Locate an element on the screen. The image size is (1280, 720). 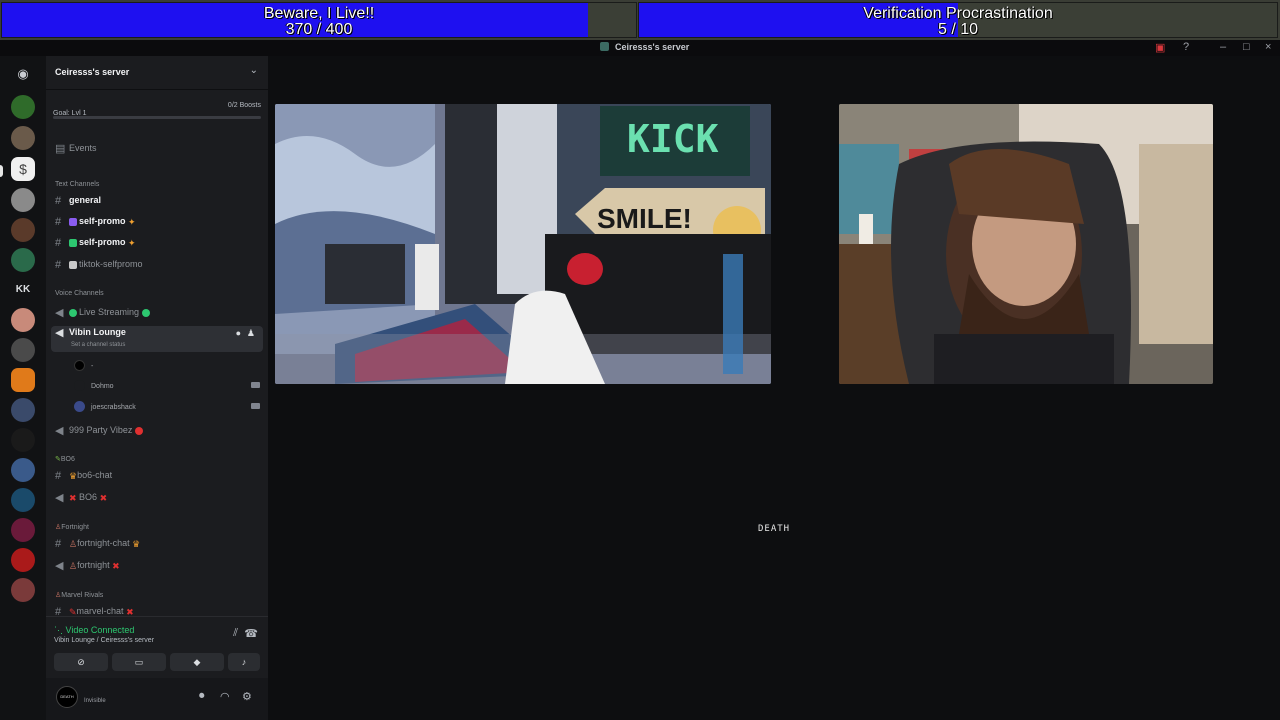
category-bo6: ✎BO6 is located at coordinates (65, 459).